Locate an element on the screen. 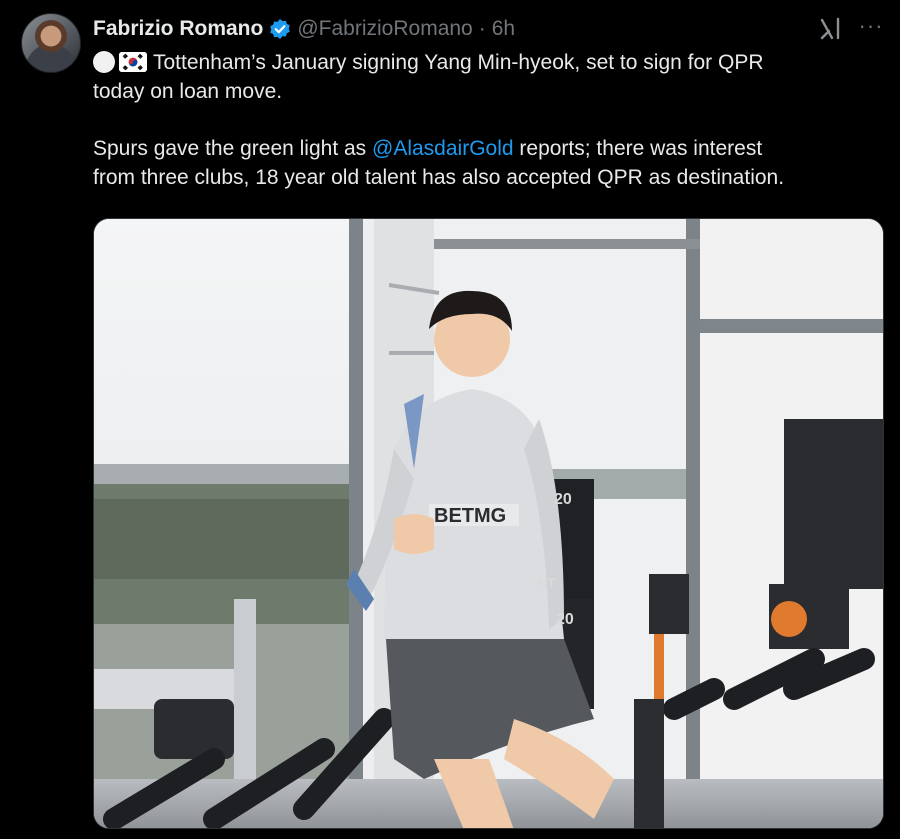 This screenshot has width=900, height=839. more-options-button: ··· is located at coordinates (871, 28).